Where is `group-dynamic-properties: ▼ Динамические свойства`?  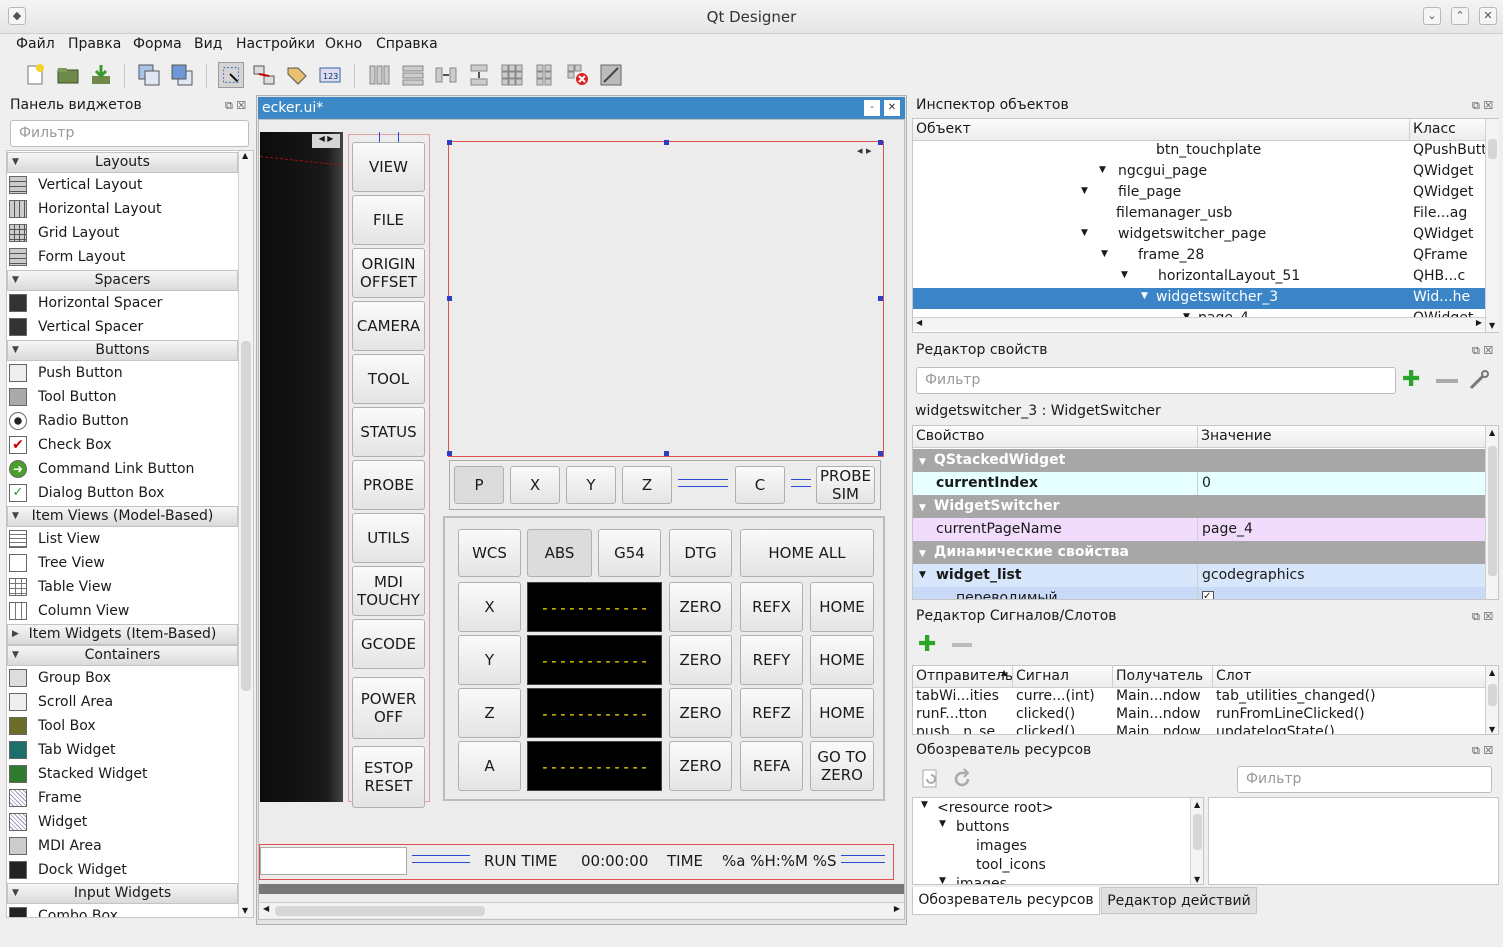
group-dynamic-properties: ▼ Динамические свойства is located at coordinates (1199, 552).